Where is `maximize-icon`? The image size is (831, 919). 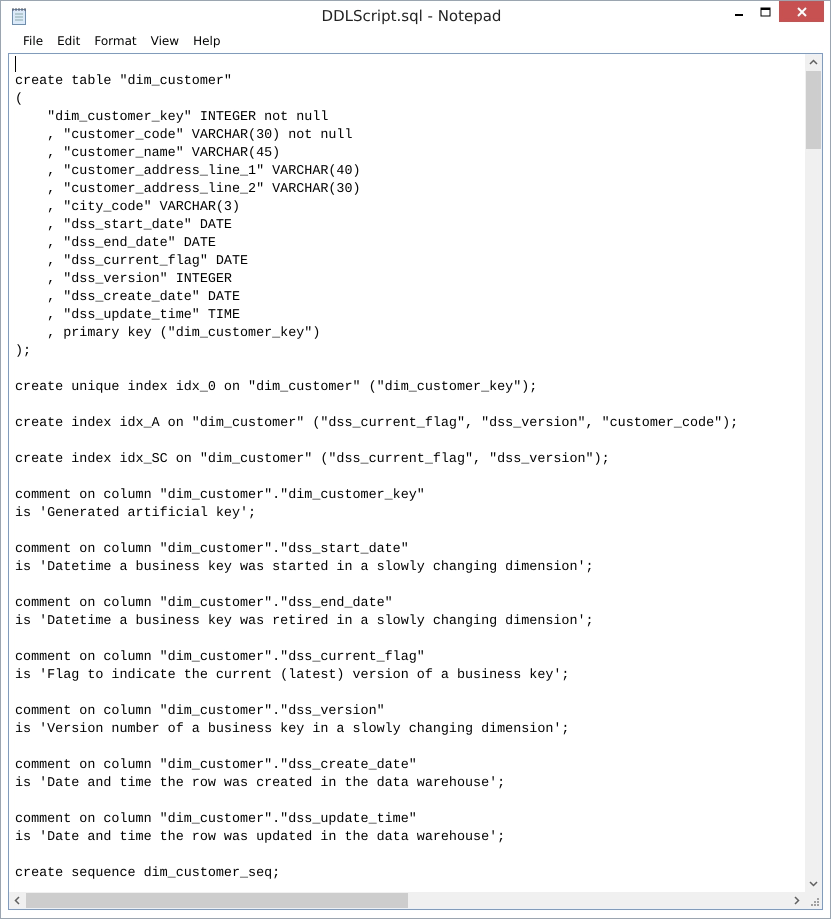
maximize-icon is located at coordinates (765, 11).